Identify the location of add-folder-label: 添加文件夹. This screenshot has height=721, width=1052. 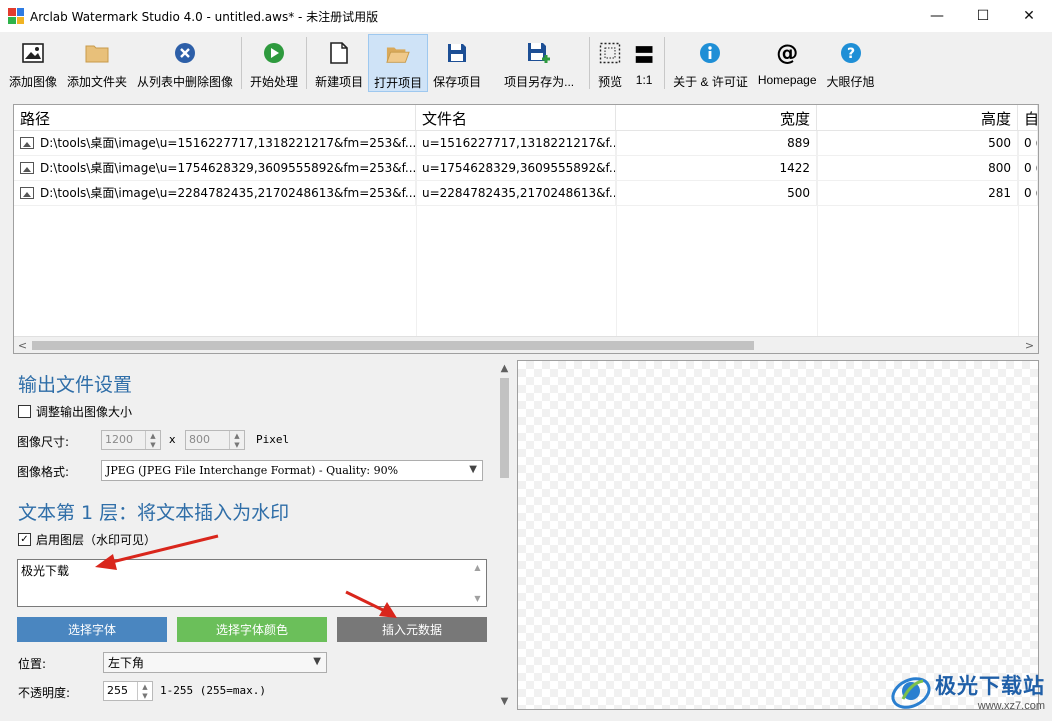
(97, 82).